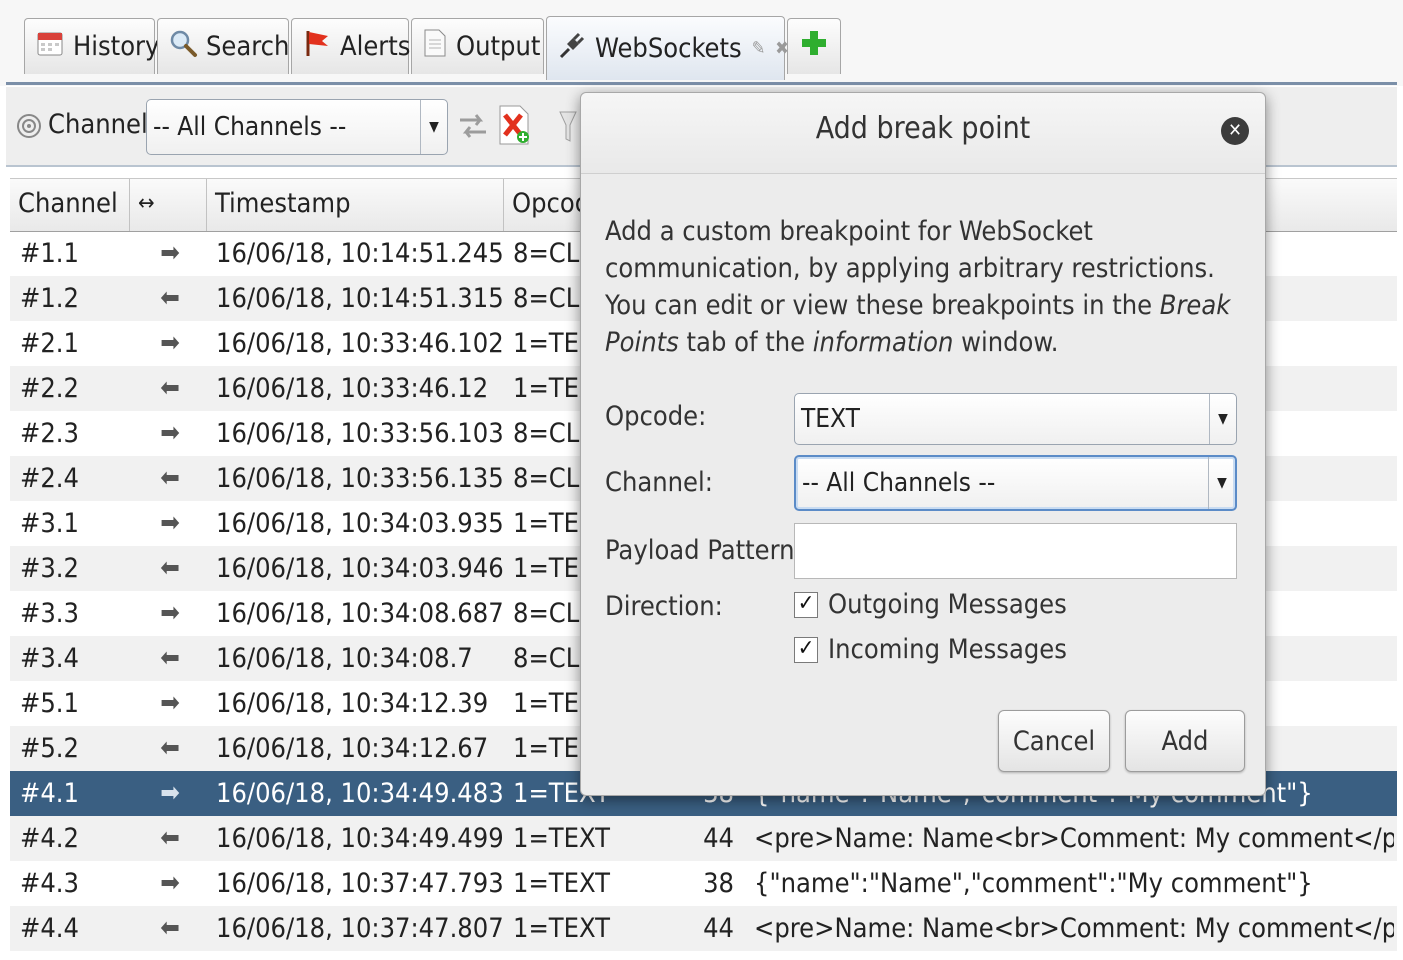 The image size is (1403, 960). I want to click on dialog-channel-select-value: -- All Channels --, so click(899, 483).